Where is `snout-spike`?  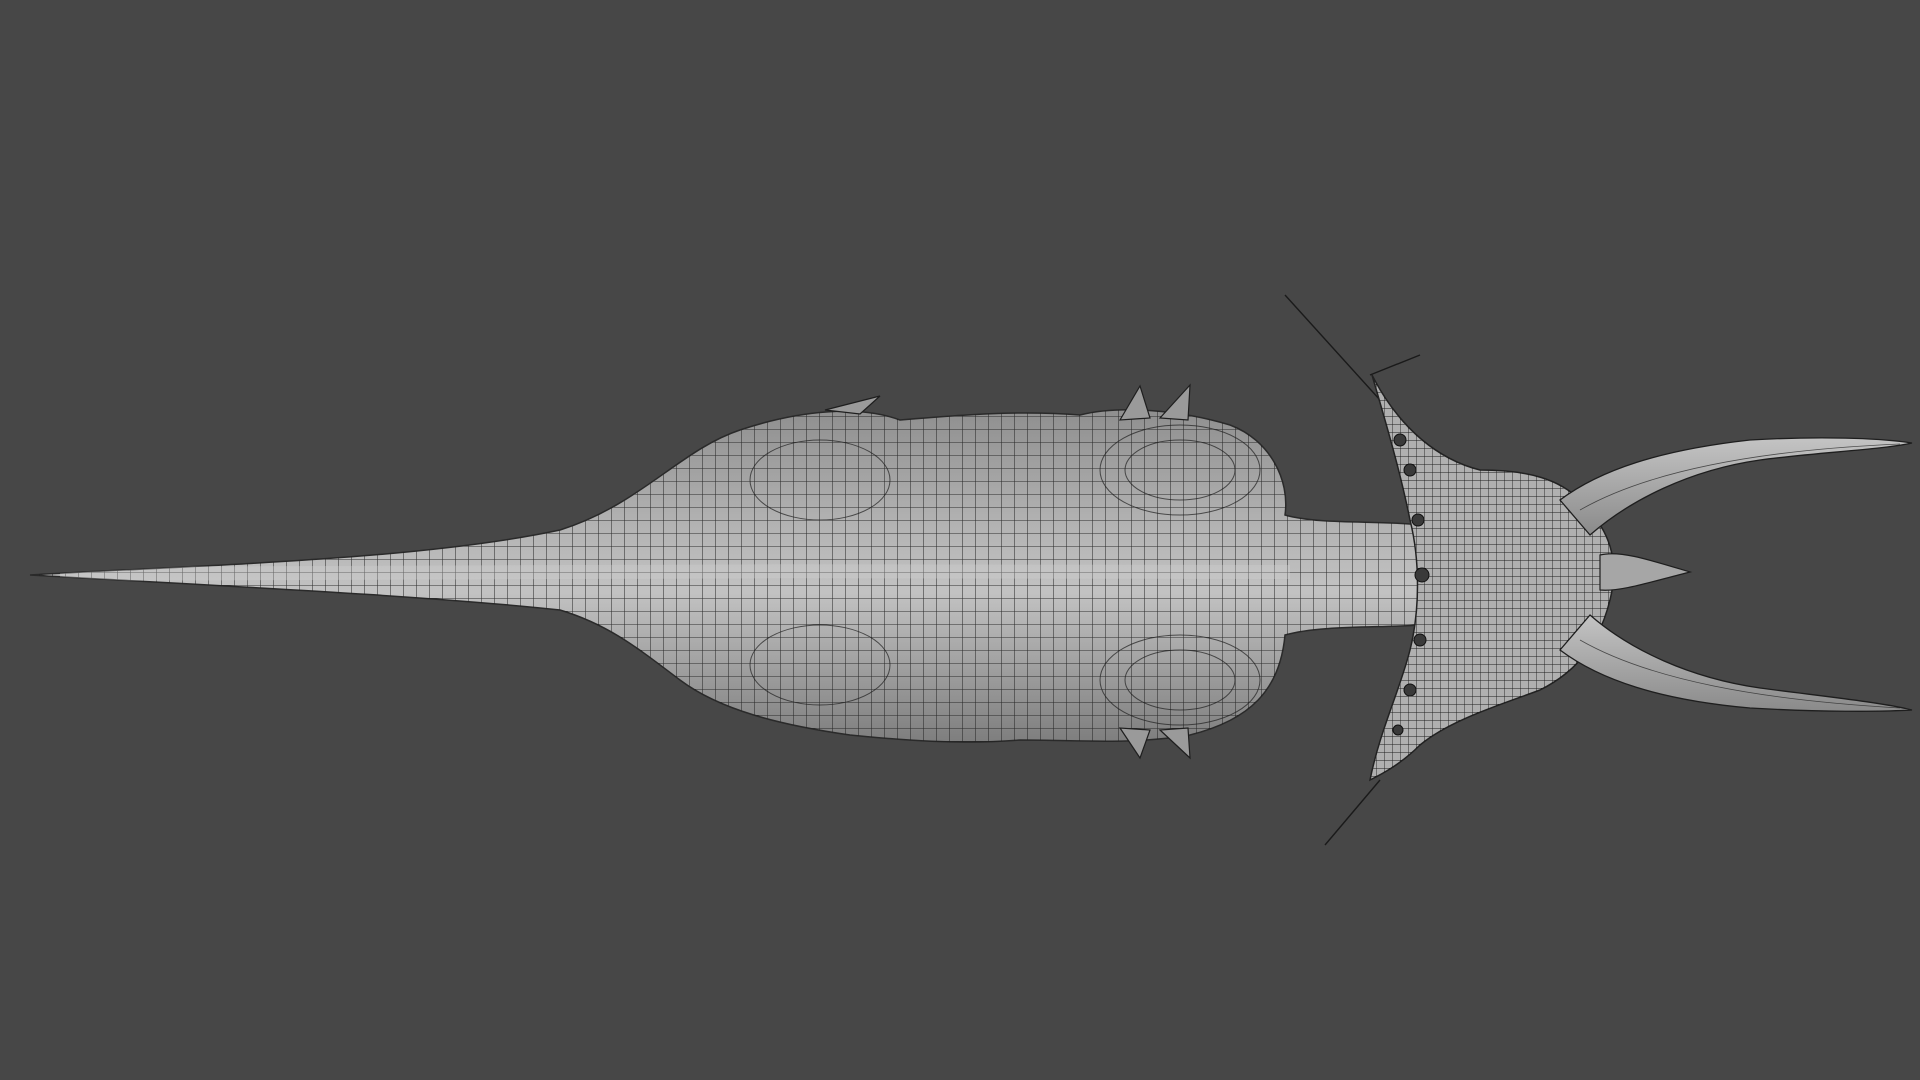 snout-spike is located at coordinates (1646, 572).